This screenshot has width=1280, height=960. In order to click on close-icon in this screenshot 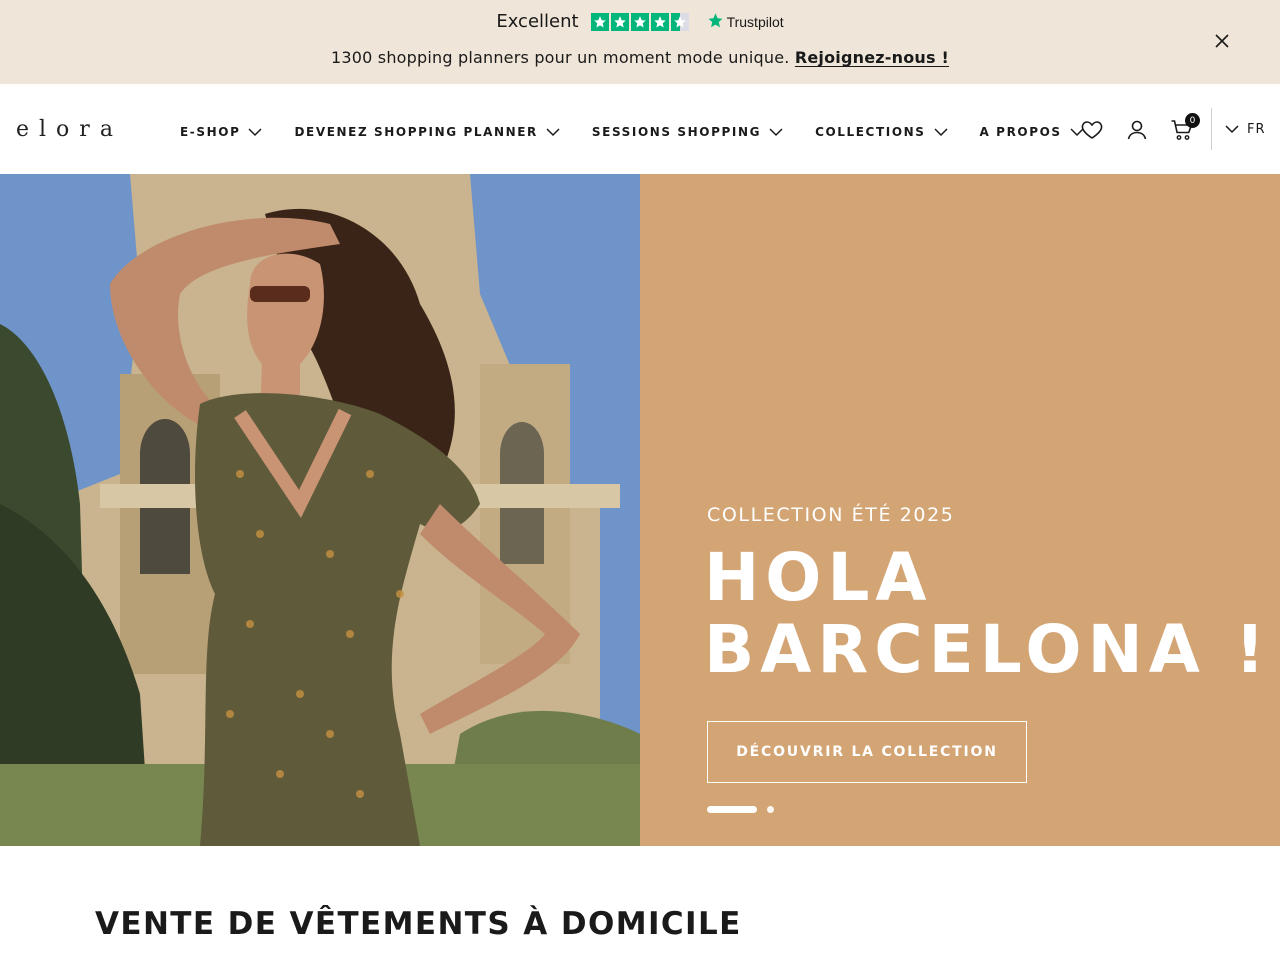, I will do `click(1222, 41)`.